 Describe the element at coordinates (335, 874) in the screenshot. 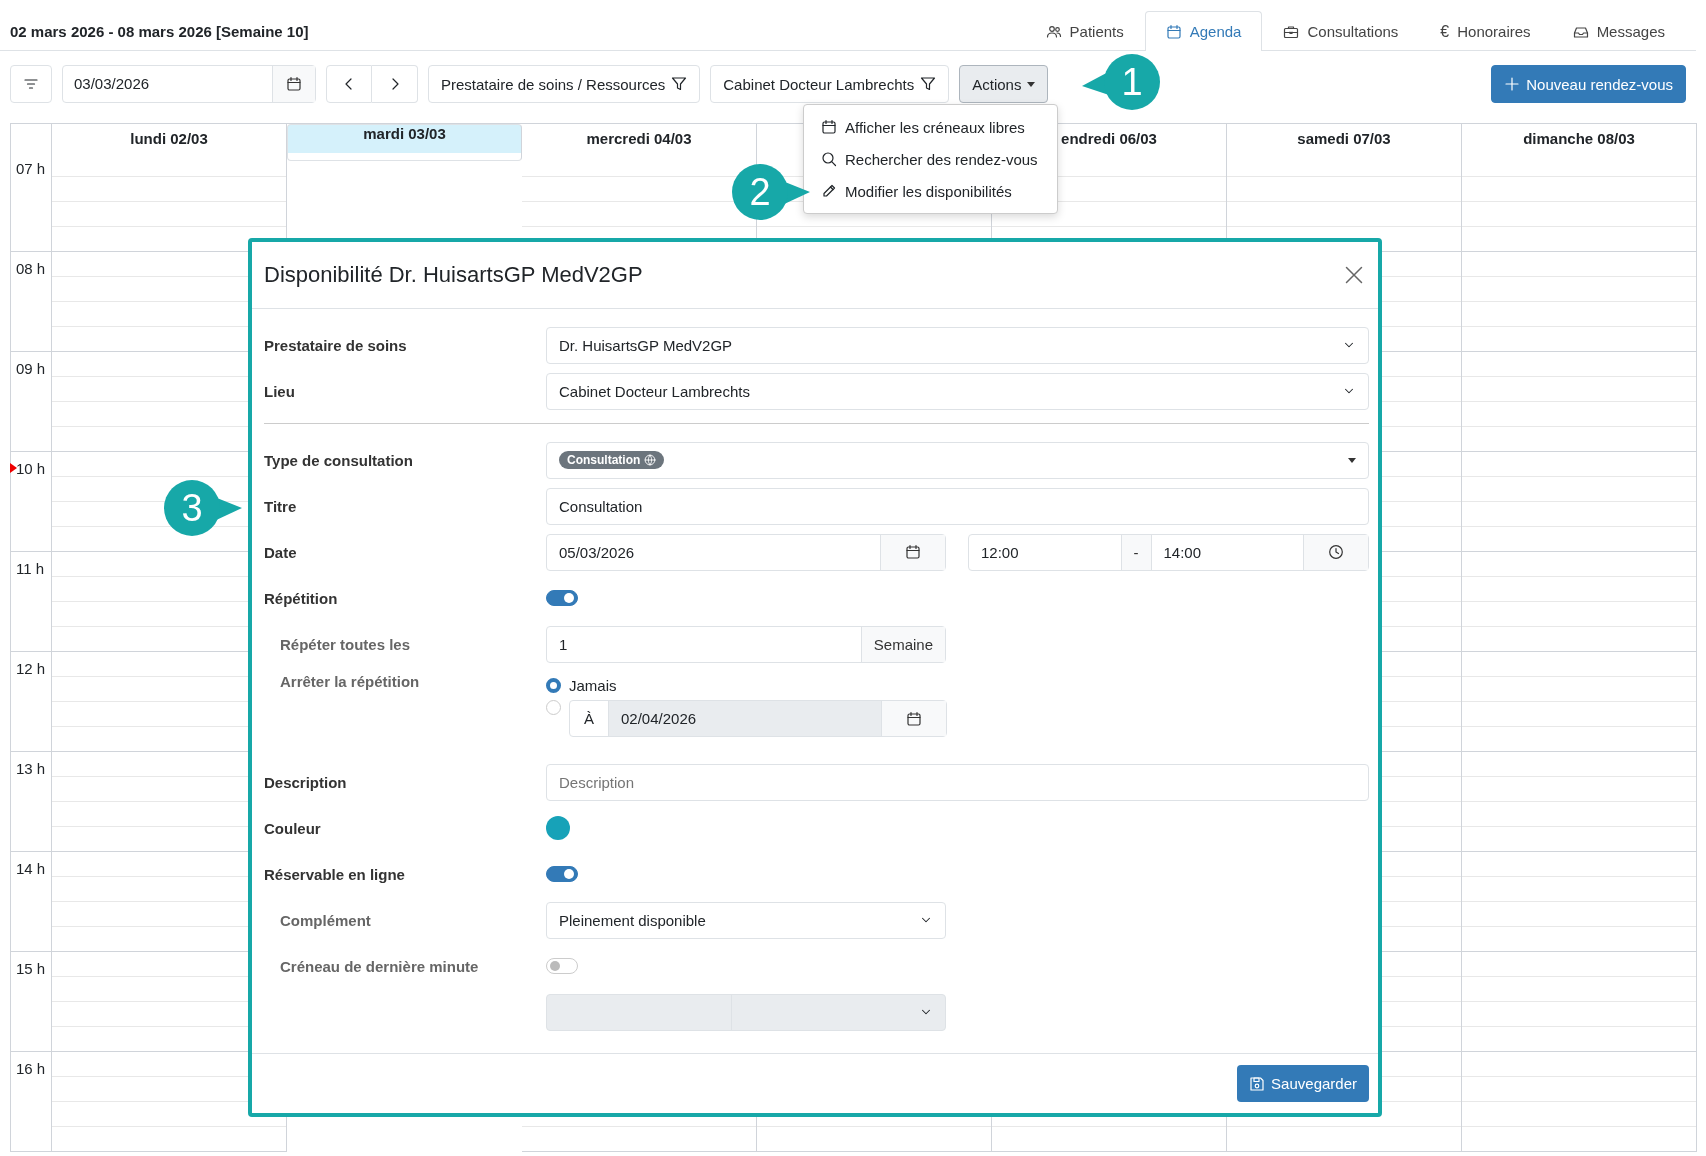

I see `field-label: Réservable en ligne` at that location.